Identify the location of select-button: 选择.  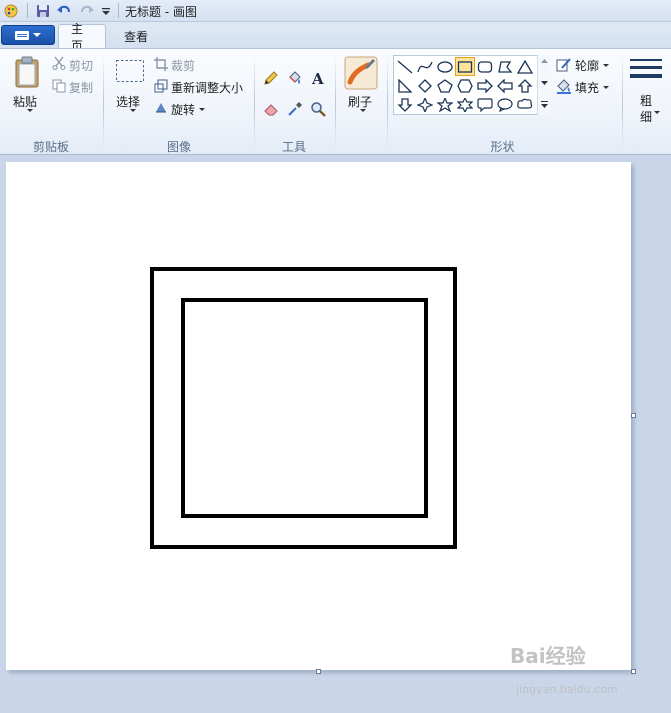
(128, 101).